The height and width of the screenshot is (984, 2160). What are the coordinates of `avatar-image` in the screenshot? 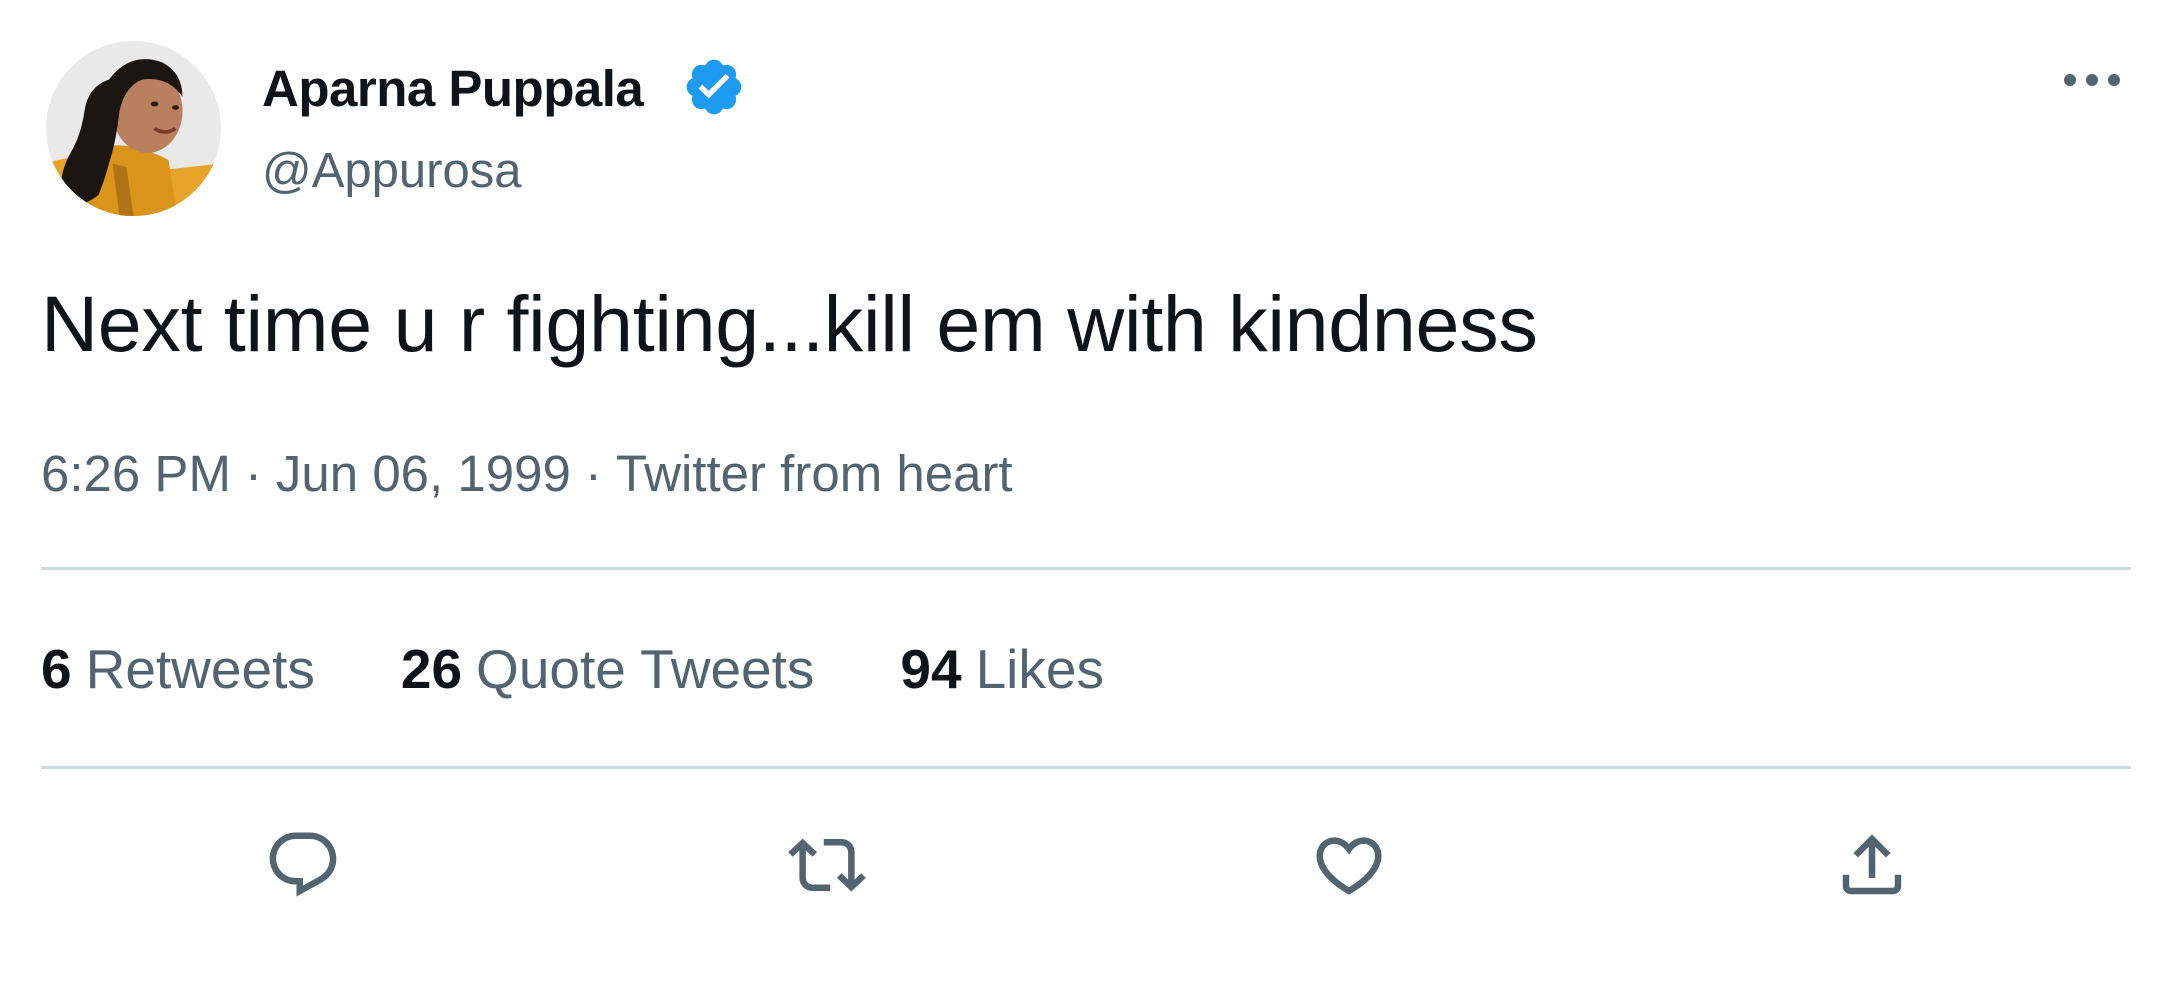 It's located at (133, 128).